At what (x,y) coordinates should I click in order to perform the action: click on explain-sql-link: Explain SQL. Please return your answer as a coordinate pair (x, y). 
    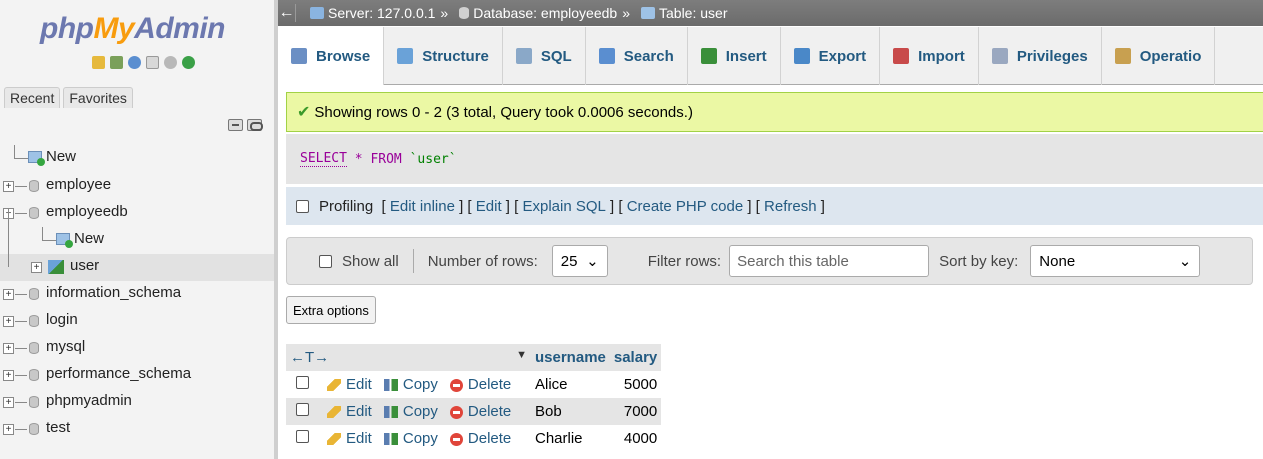
    Looking at the image, I should click on (563, 206).